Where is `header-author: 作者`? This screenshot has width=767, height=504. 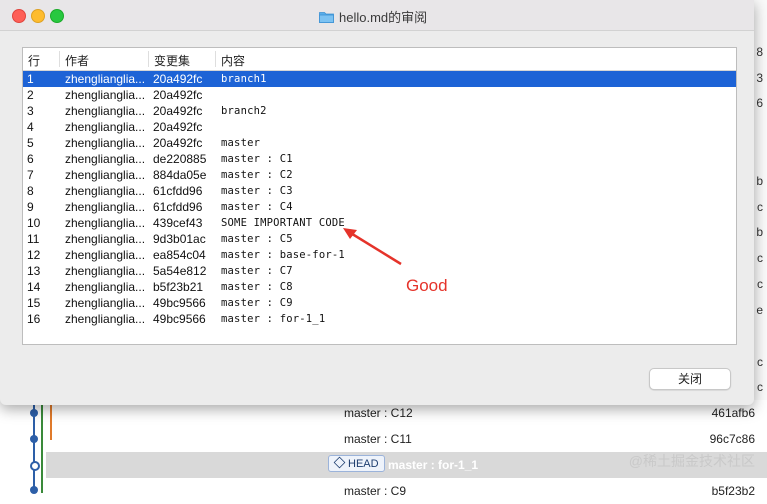 header-author: 作者 is located at coordinates (77, 60).